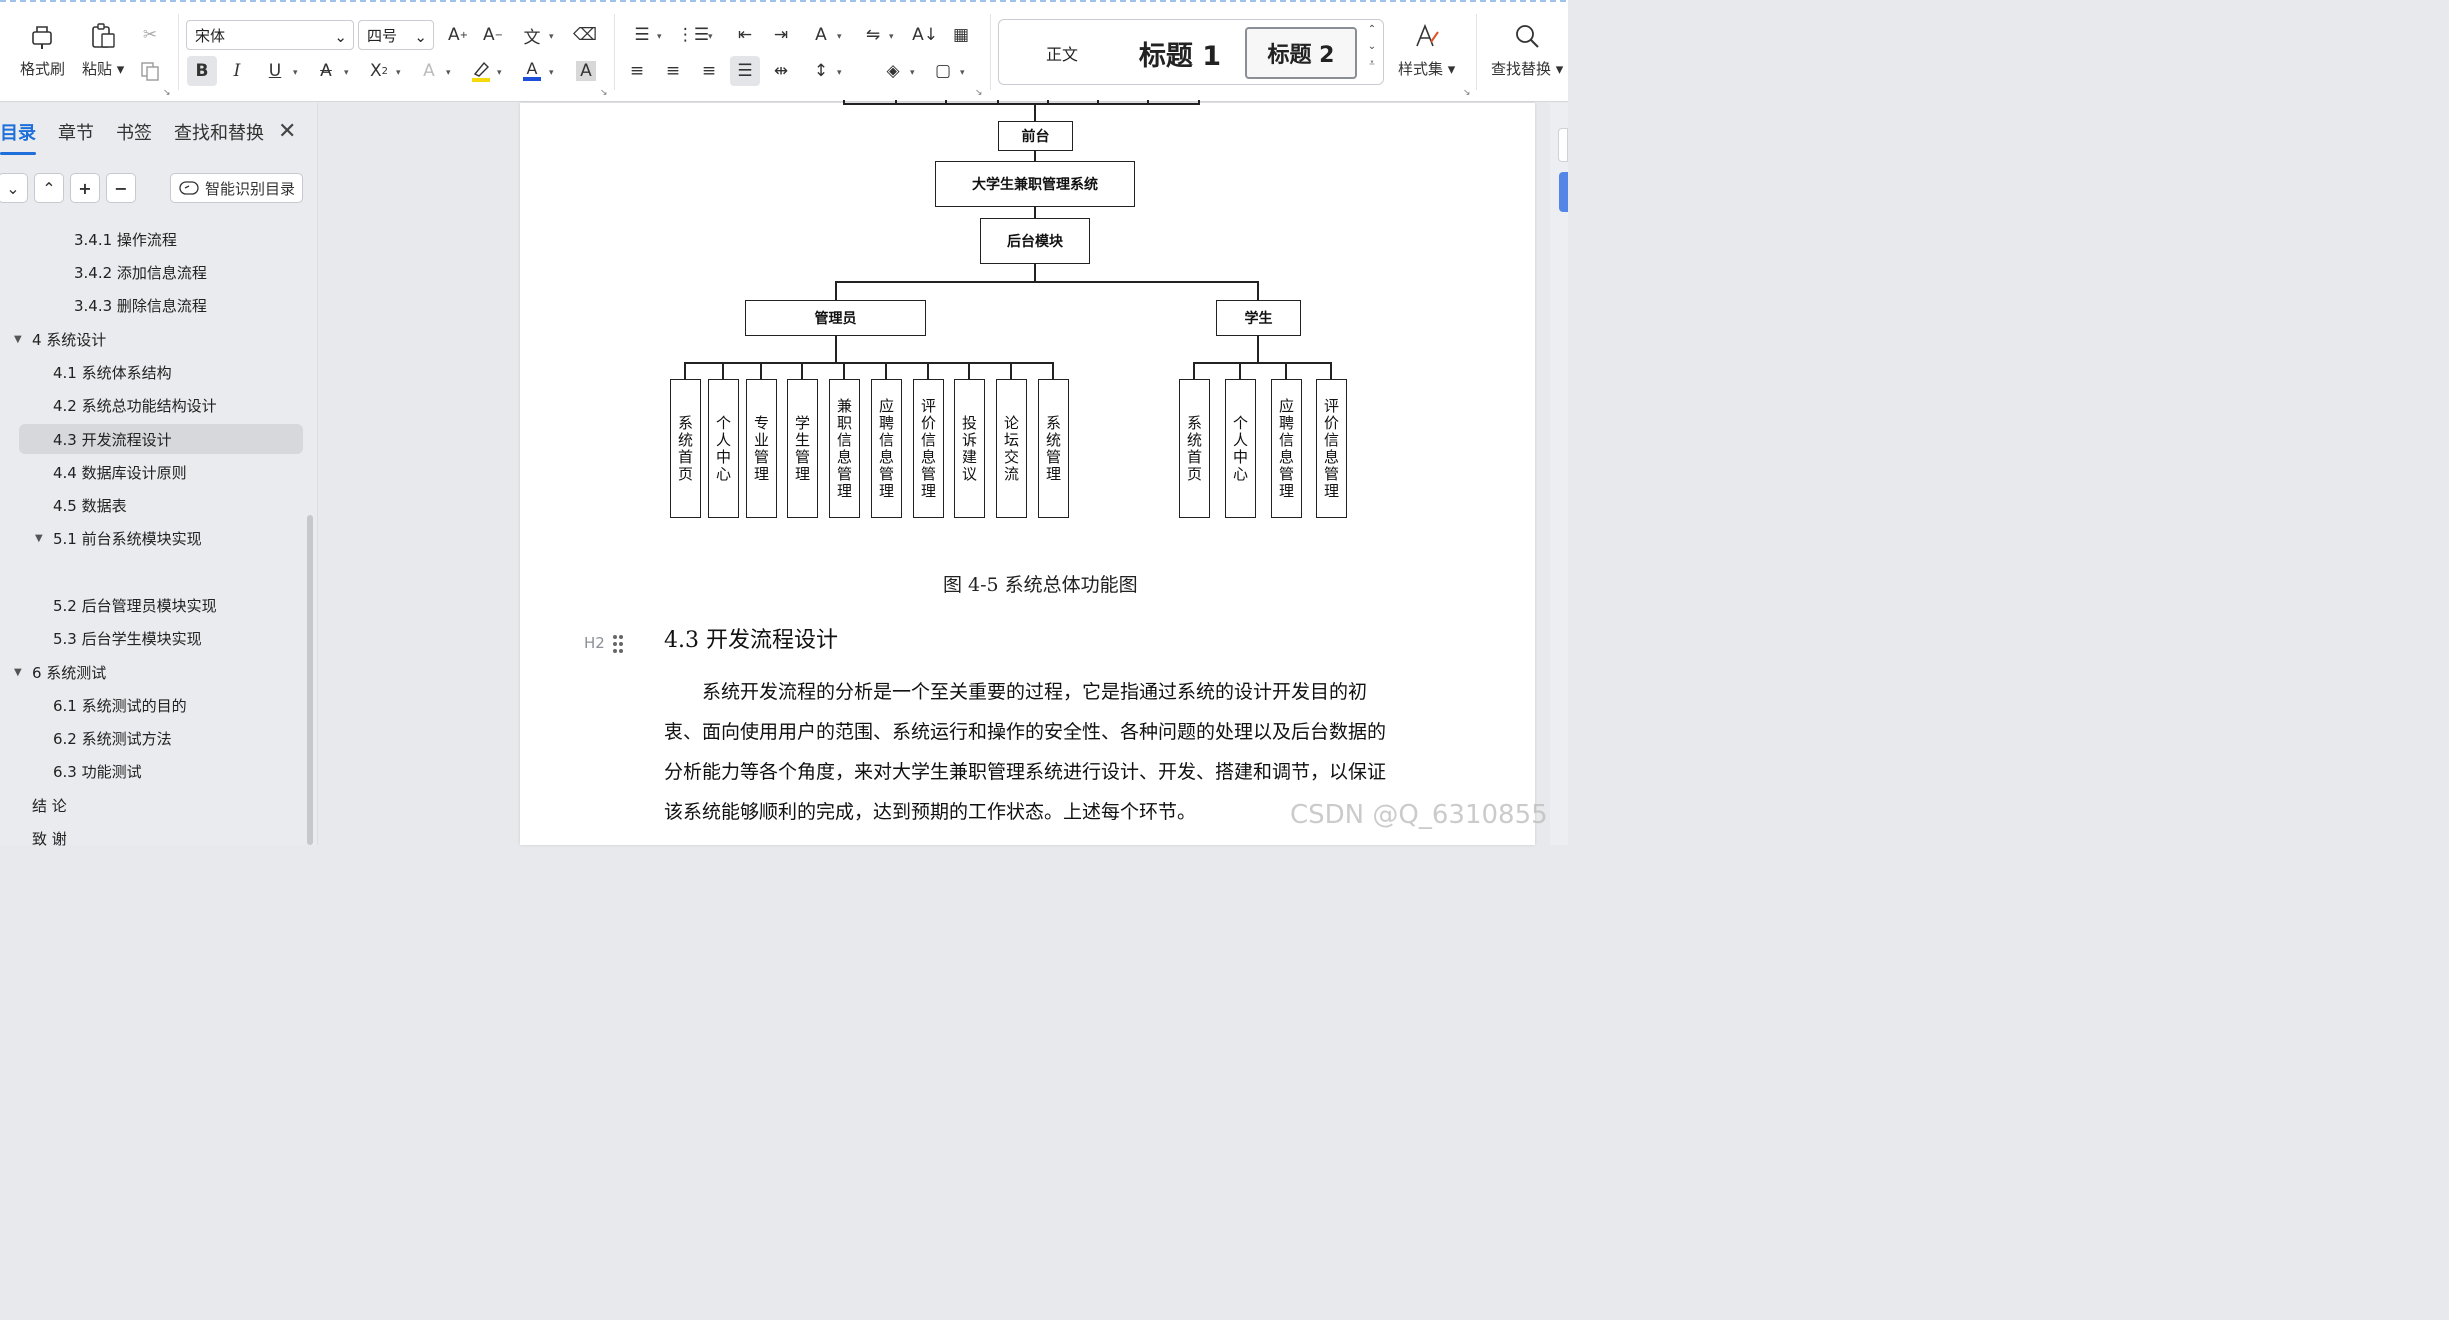  I want to click on toc-item: 4.1 系统体系结构, so click(112, 372).